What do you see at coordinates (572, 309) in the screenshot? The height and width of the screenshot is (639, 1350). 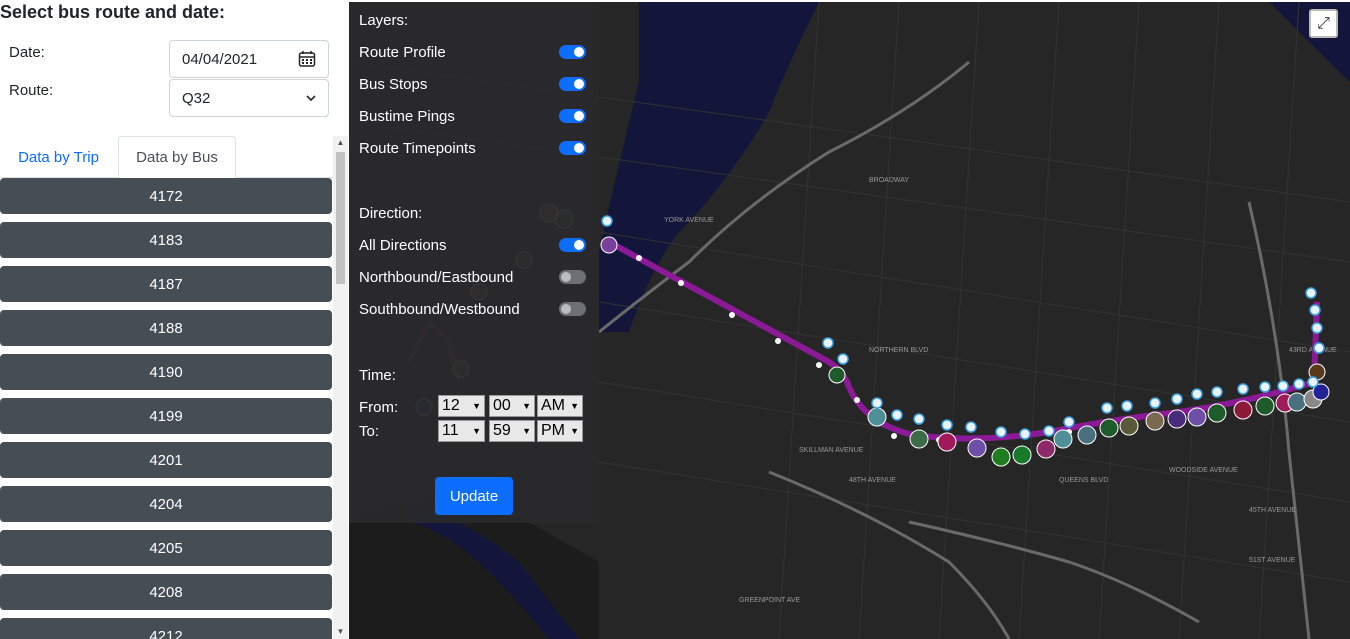 I see `toggle-southbound` at bounding box center [572, 309].